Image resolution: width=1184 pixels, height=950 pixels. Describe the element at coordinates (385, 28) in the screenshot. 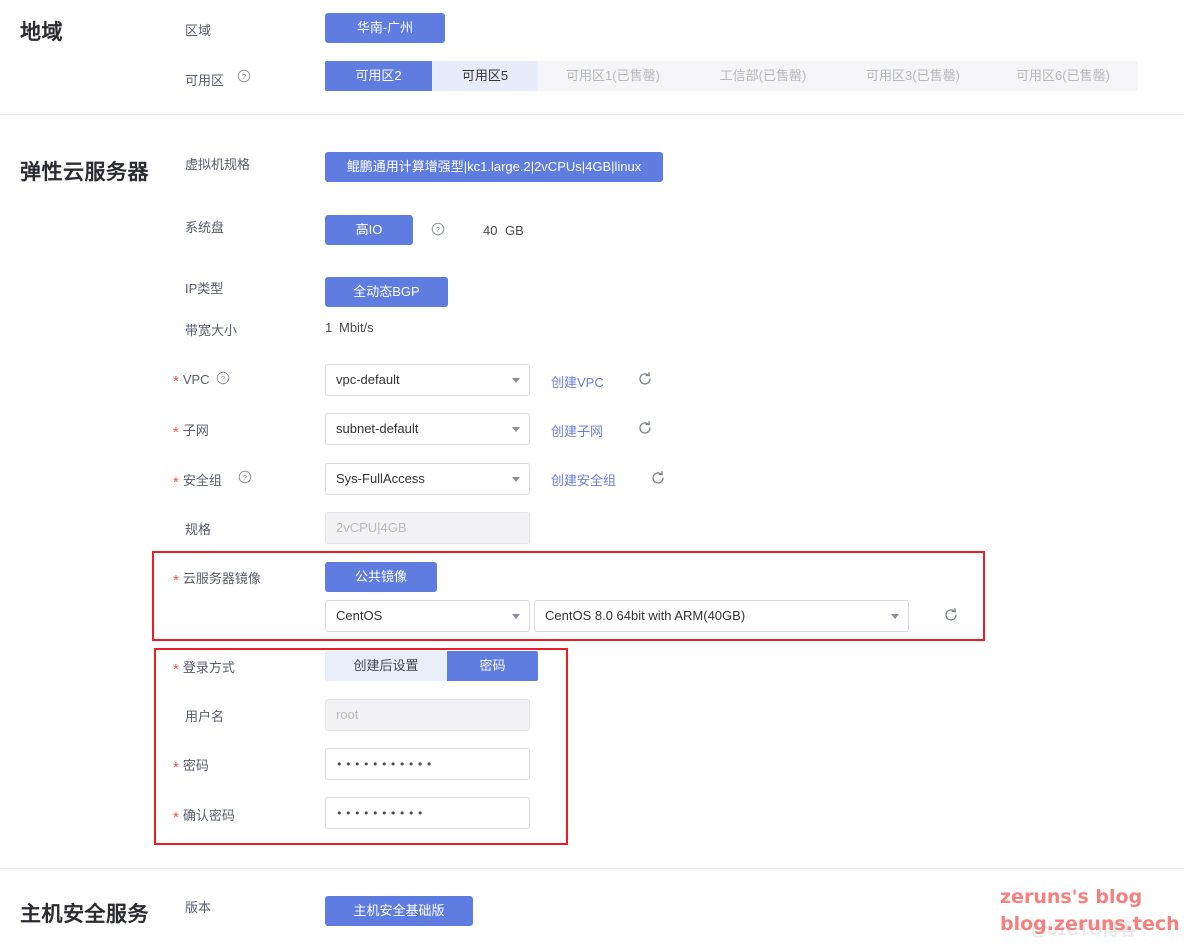

I see `region-value-button: 华南-广州` at that location.